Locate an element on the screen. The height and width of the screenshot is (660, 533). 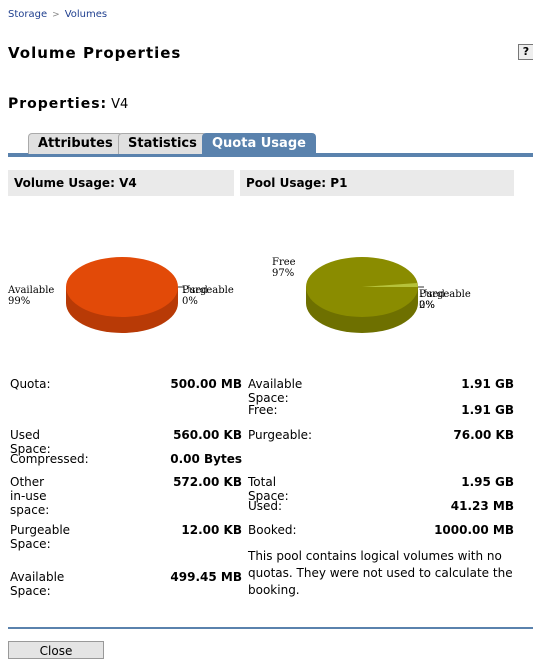
row-value: 499.45 MB is located at coordinates (206, 577).